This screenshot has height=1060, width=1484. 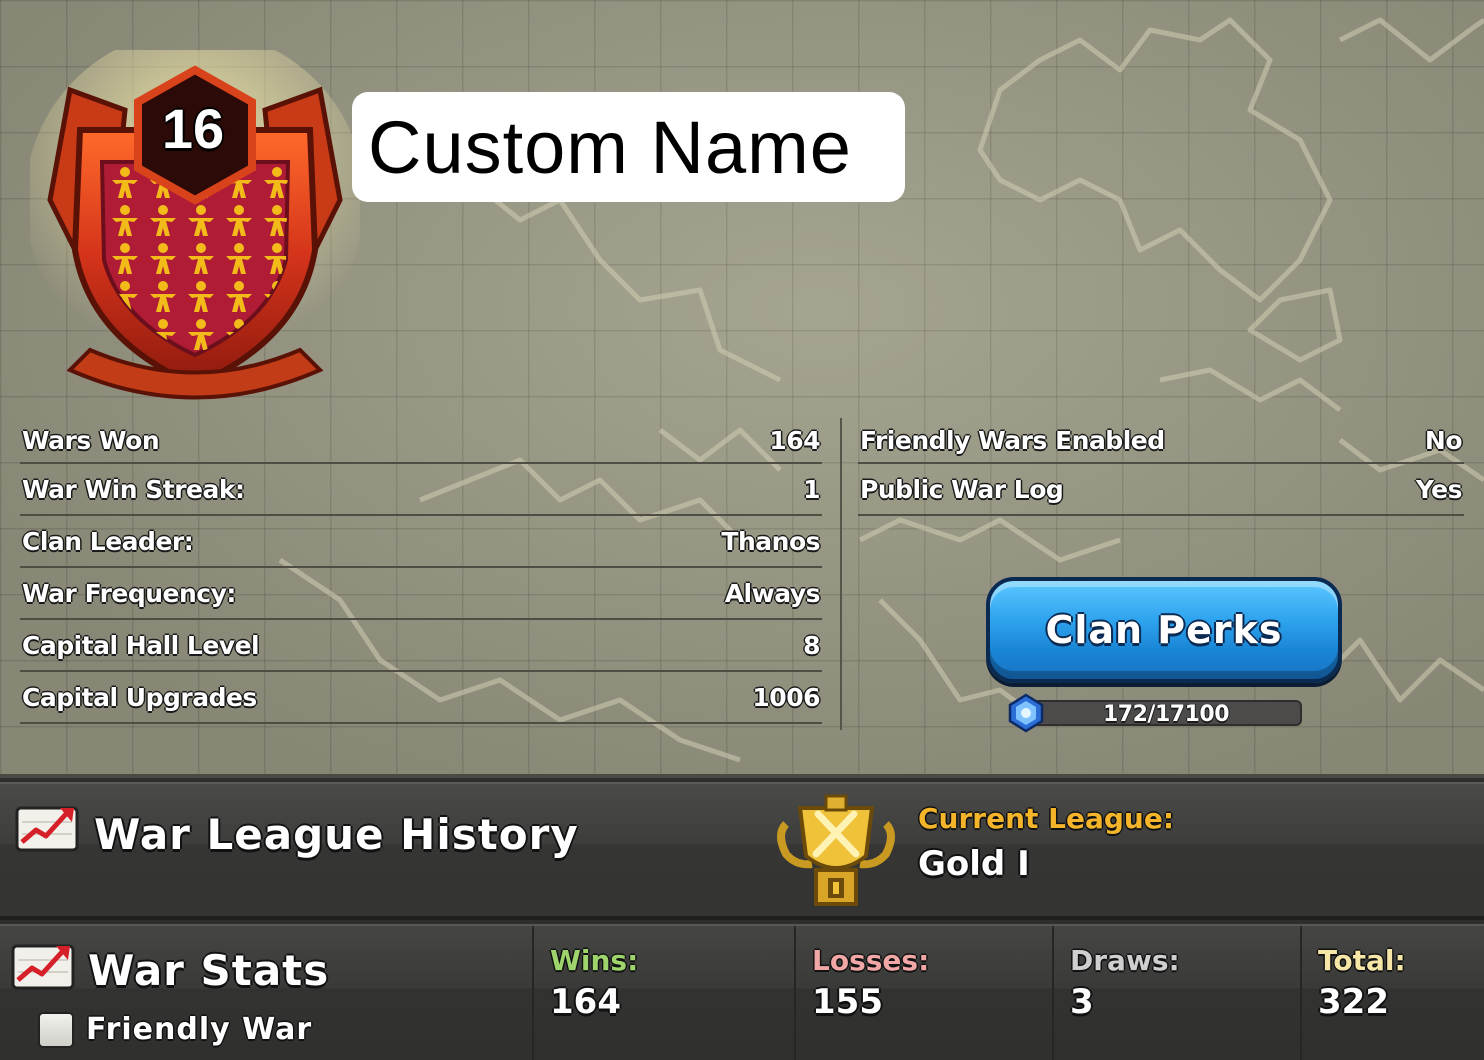 What do you see at coordinates (794, 440) in the screenshot?
I see `info-value: 164` at bounding box center [794, 440].